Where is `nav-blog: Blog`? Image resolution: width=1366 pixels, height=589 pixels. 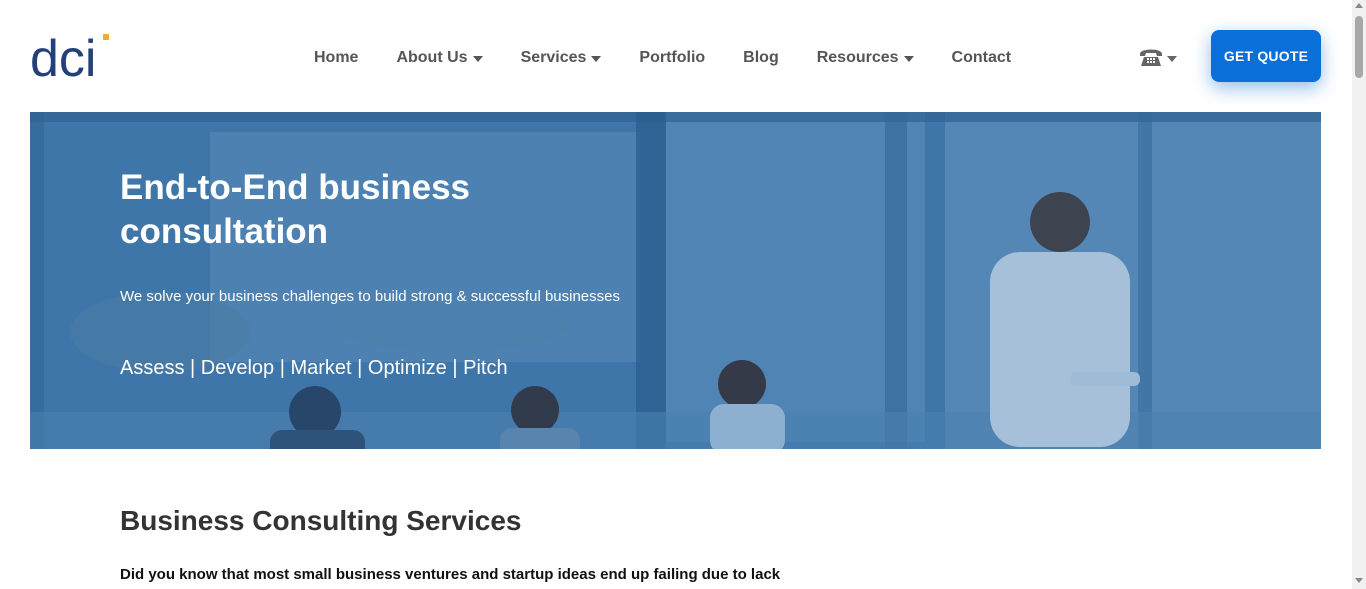 nav-blog: Blog is located at coordinates (761, 58).